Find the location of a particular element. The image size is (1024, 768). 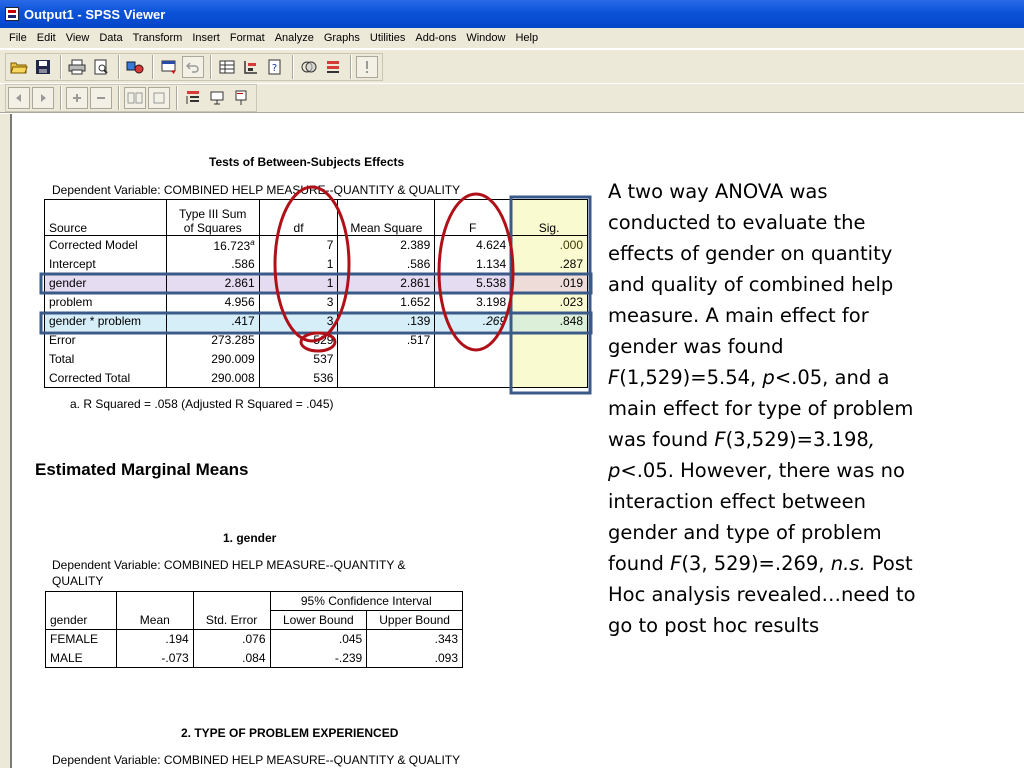

summary-ns-label: n.s. is located at coordinates (848, 563).